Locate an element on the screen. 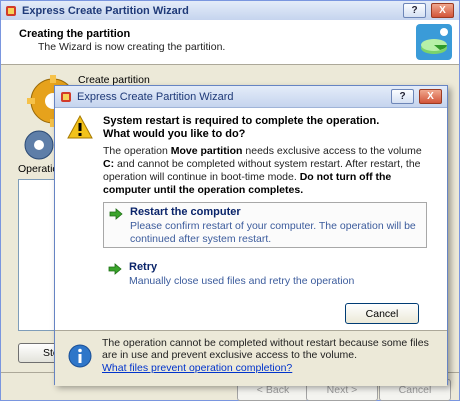 The image size is (460, 401). dialog-cancel-button: Cancel is located at coordinates (382, 313).